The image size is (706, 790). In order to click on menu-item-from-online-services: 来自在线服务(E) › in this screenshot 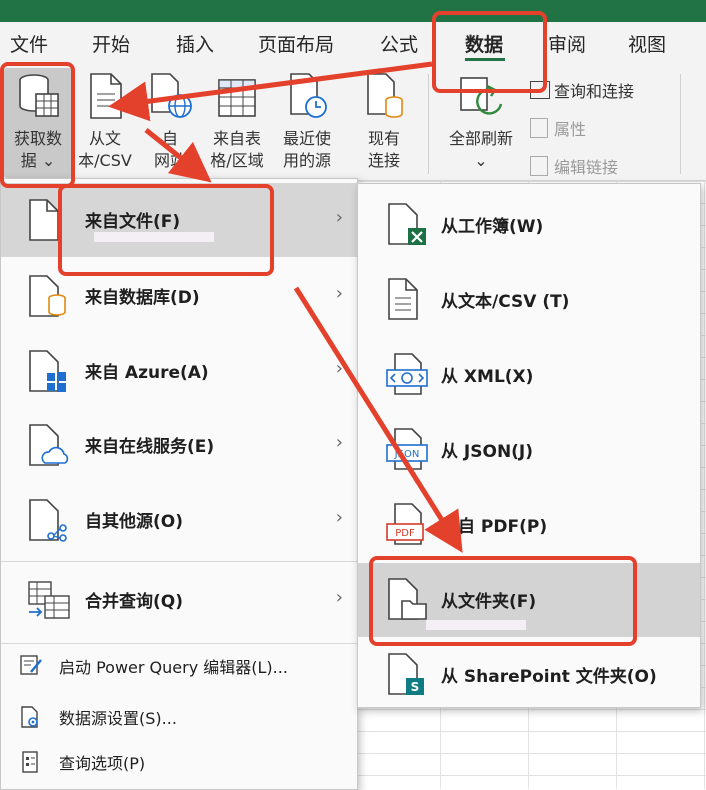, I will do `click(179, 445)`.